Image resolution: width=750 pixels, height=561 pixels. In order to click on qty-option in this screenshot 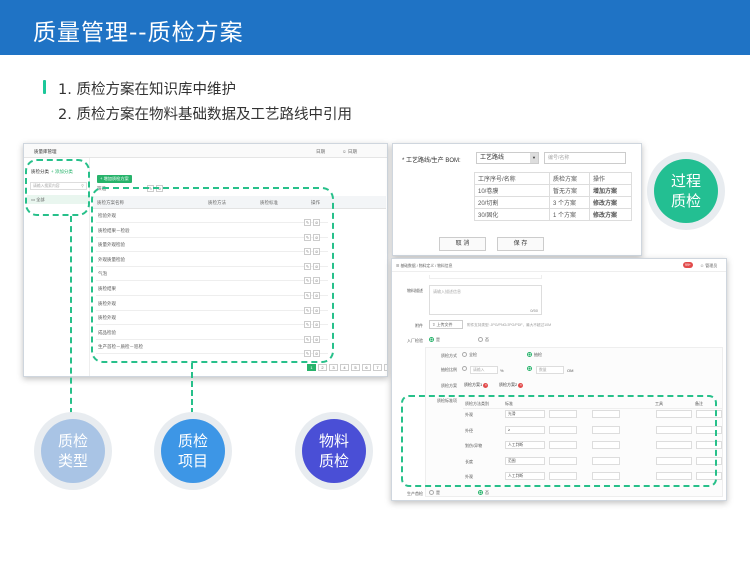, I will do `click(530, 369)`.